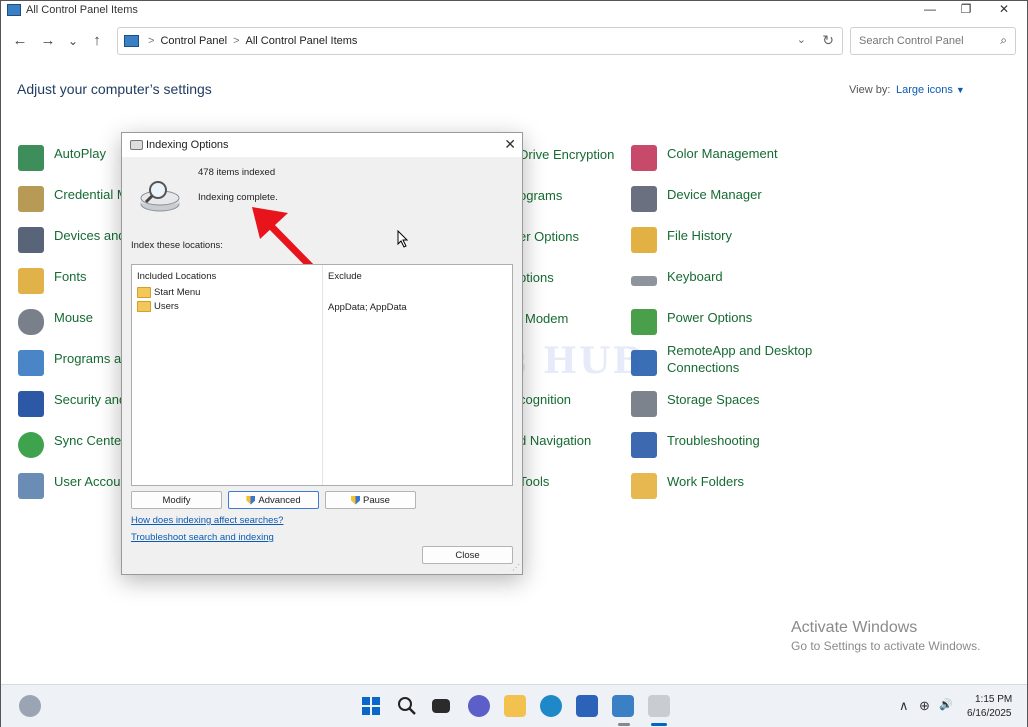 Image resolution: width=1028 pixels, height=727 pixels. I want to click on item-devices-printers: Devices and, so click(72, 240).